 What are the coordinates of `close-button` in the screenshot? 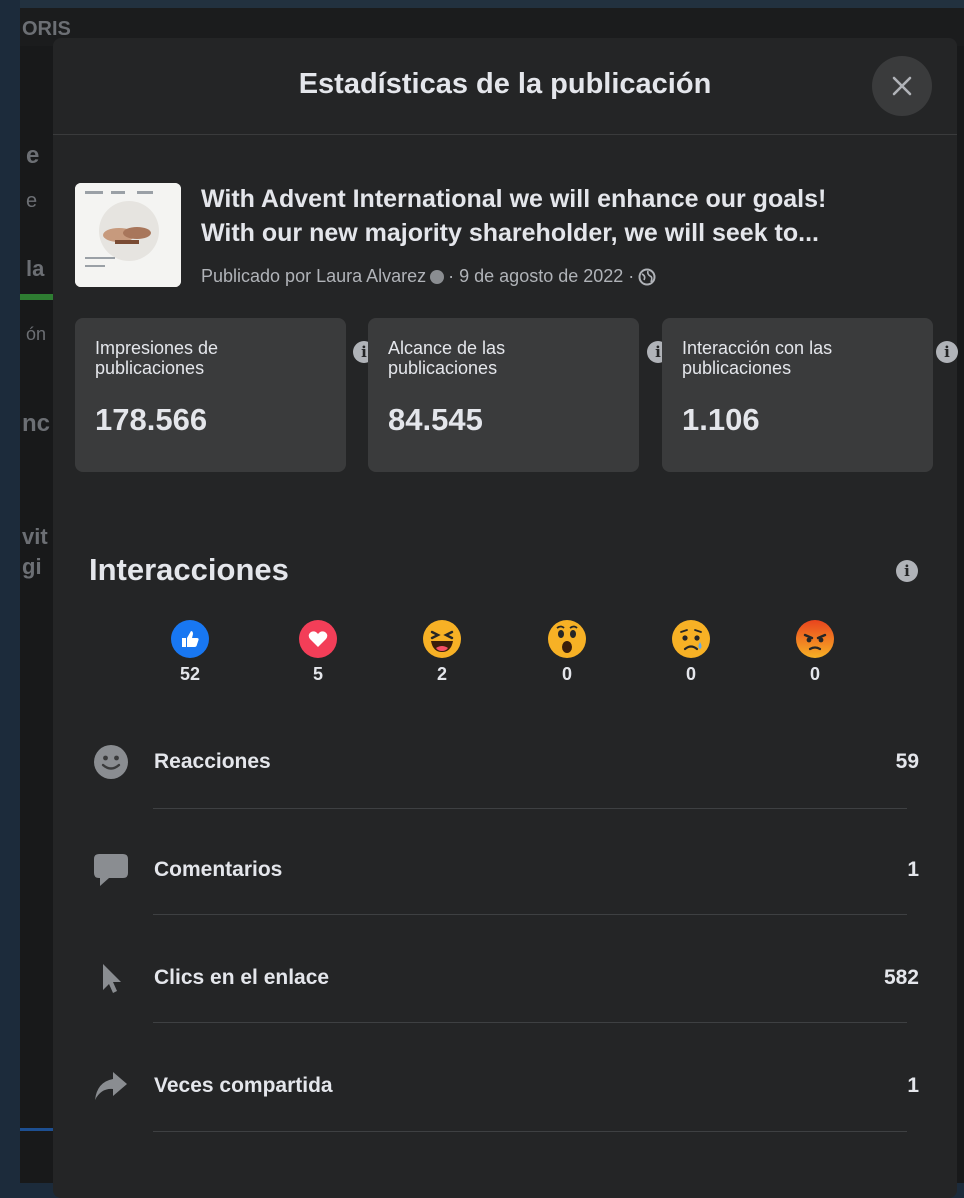 It's located at (902, 86).